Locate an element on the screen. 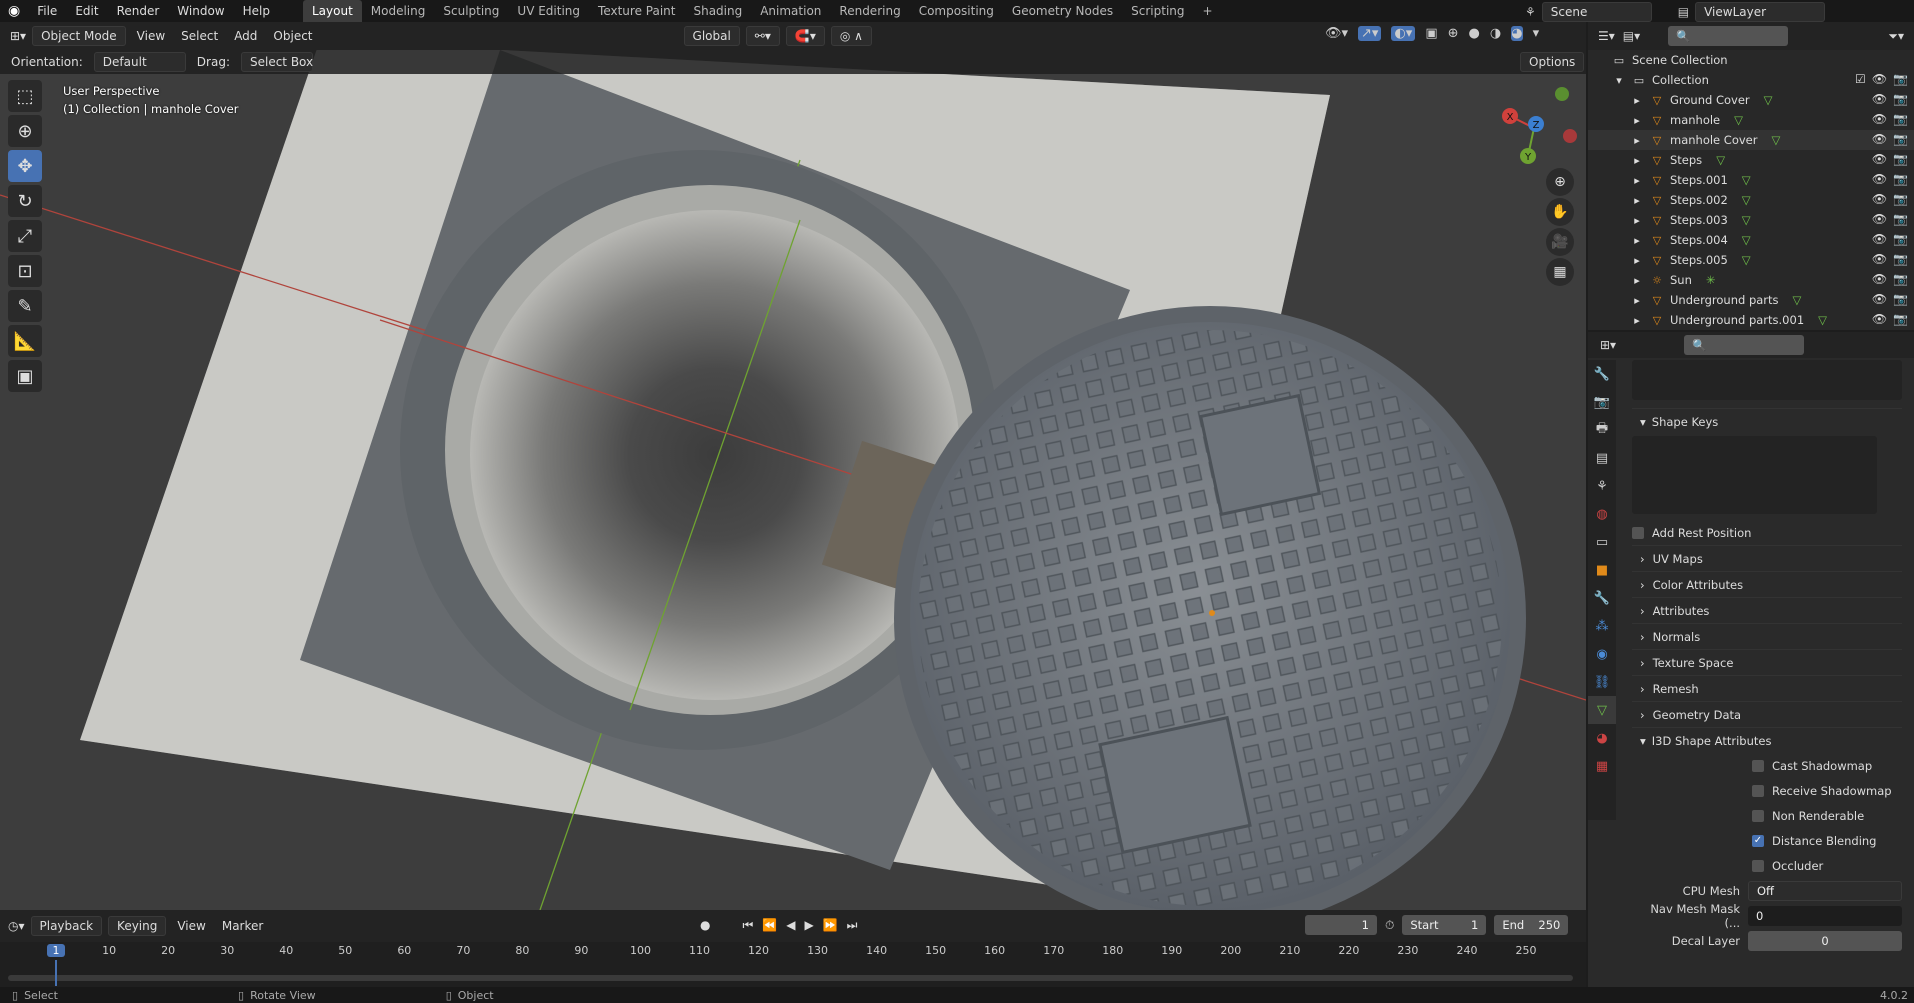 The image size is (1914, 1003). timeline-scrollbar is located at coordinates (790, 978).